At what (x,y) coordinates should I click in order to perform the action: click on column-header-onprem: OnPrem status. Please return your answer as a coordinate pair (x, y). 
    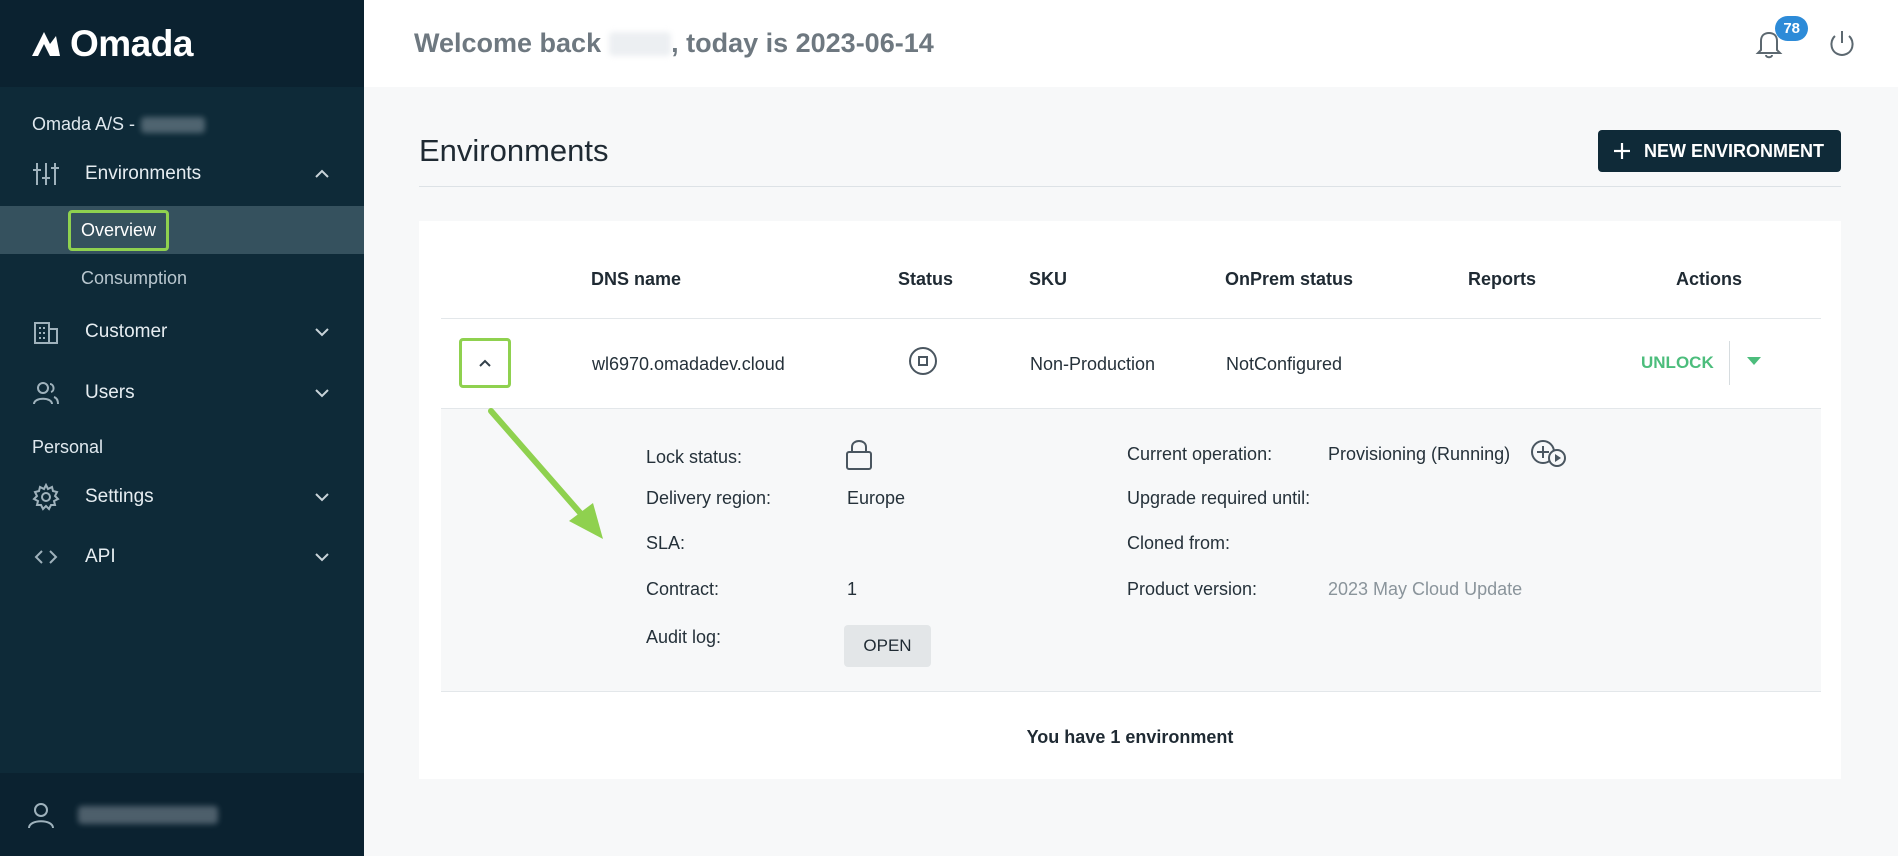
    Looking at the image, I should click on (1289, 279).